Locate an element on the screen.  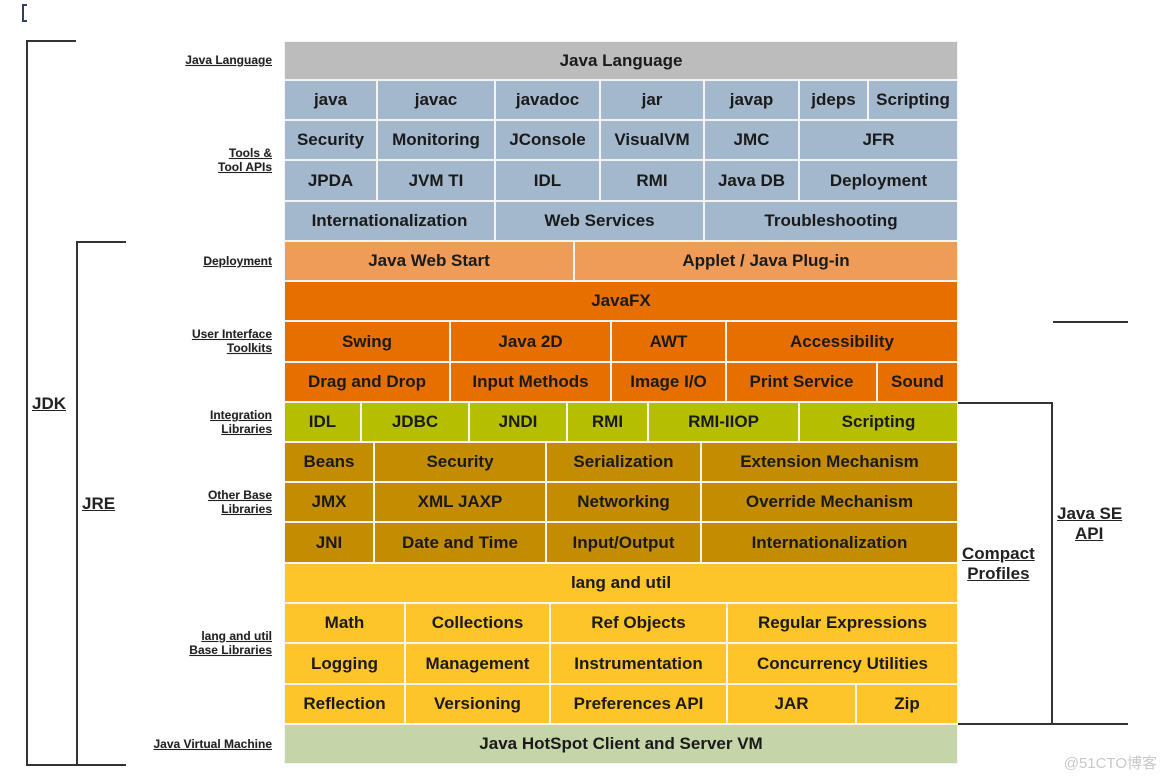
component-tools-rmi: RMI is located at coordinates (652, 180).